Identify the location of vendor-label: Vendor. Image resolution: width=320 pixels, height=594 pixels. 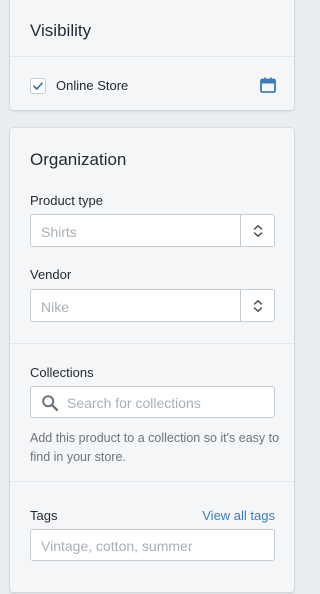
(51, 274).